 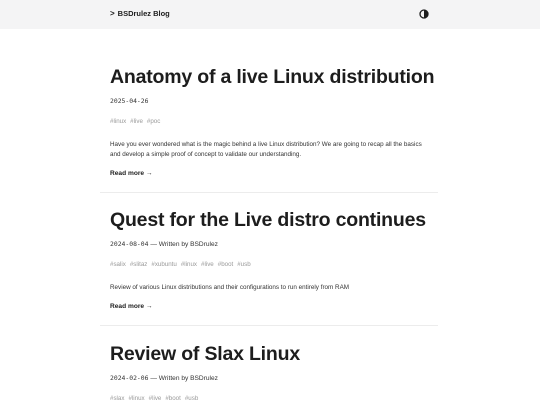 What do you see at coordinates (118, 264) in the screenshot?
I see `tag-link: #salix` at bounding box center [118, 264].